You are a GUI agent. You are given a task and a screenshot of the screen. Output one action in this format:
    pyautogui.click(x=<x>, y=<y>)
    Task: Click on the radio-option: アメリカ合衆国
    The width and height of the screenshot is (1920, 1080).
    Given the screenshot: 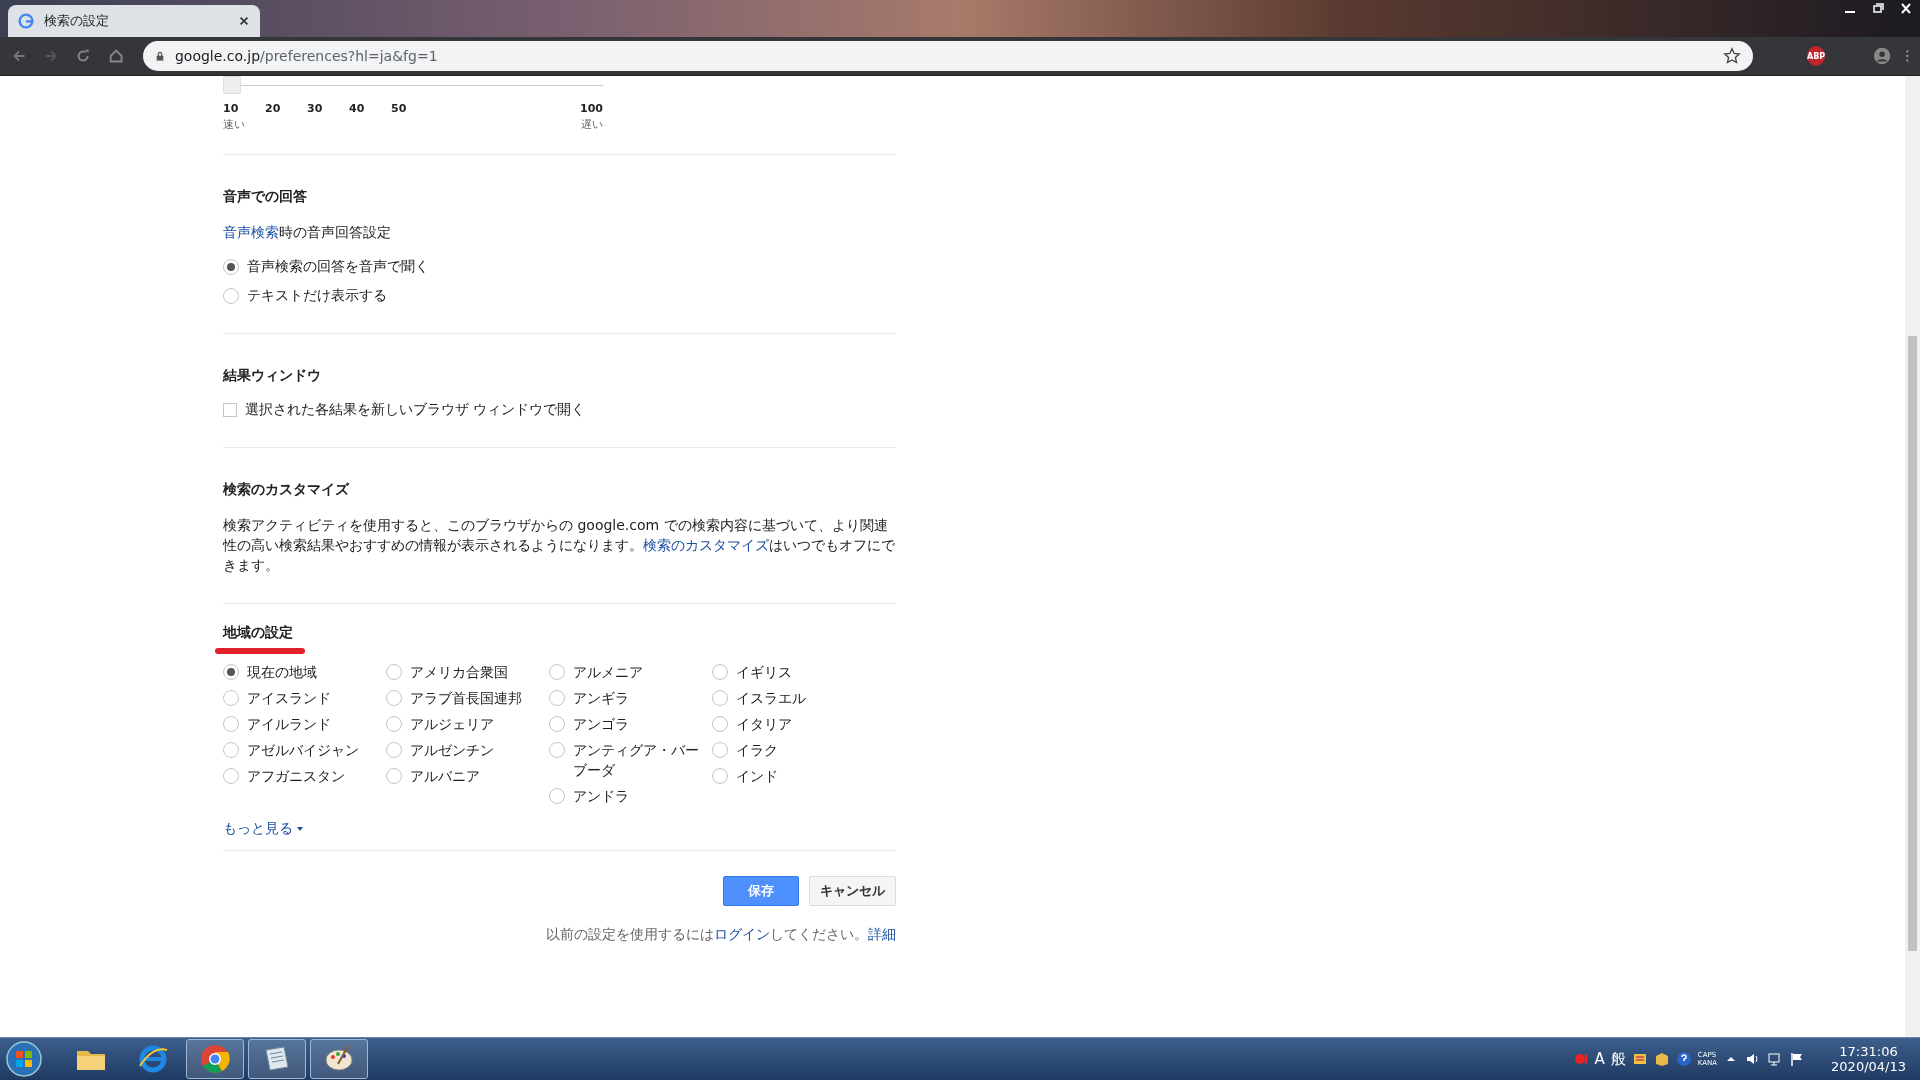 What is the action you would take?
    pyautogui.click(x=467, y=672)
    